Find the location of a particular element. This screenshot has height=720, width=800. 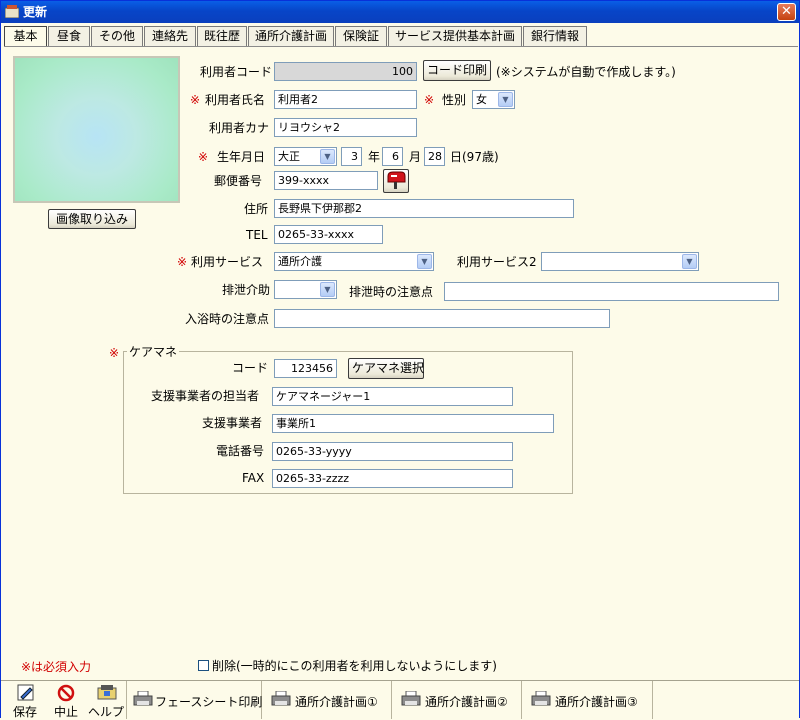

gender-select: 女 ▼ is located at coordinates (493, 99).